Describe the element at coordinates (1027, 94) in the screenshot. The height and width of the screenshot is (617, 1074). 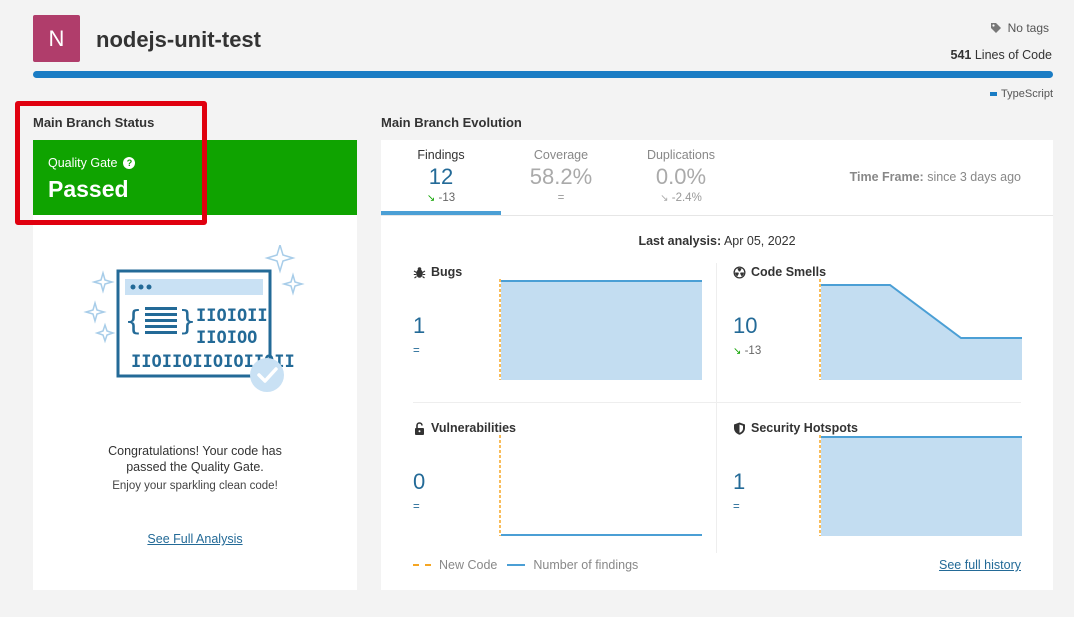
I see `language-name: TypeScript` at that location.